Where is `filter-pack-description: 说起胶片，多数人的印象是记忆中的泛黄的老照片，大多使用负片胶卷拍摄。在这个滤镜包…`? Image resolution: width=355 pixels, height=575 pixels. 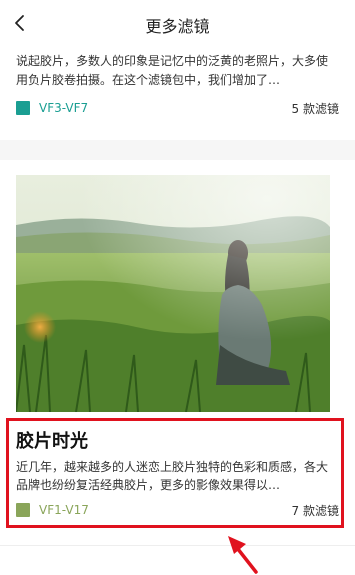 filter-pack-description: 说起胶片，多数人的印象是记忆中的泛黄的老照片，大多使用负片胶卷拍摄。在这个滤镜包… is located at coordinates (172, 70).